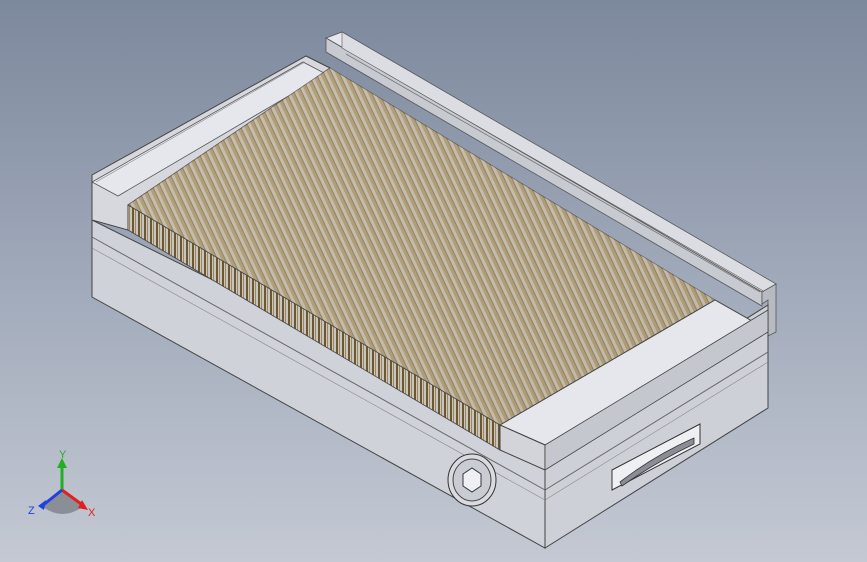 The height and width of the screenshot is (562, 867). Describe the element at coordinates (472, 480) in the screenshot. I see `hex-socket-knob` at that location.